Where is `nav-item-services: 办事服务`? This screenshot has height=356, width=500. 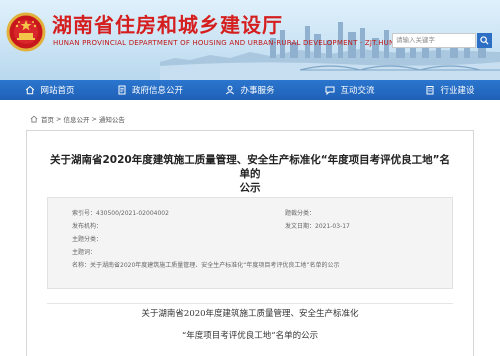
nav-item-services: 办事服务 is located at coordinates (250, 90).